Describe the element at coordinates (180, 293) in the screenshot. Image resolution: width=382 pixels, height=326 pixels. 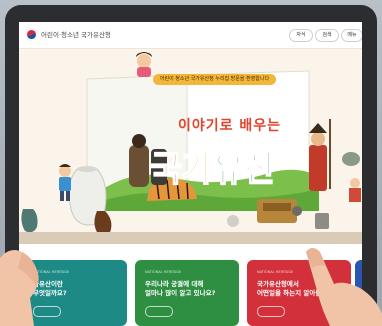
I see `card-title-line2: 얼마나 많이 알고 있나요?` at that location.